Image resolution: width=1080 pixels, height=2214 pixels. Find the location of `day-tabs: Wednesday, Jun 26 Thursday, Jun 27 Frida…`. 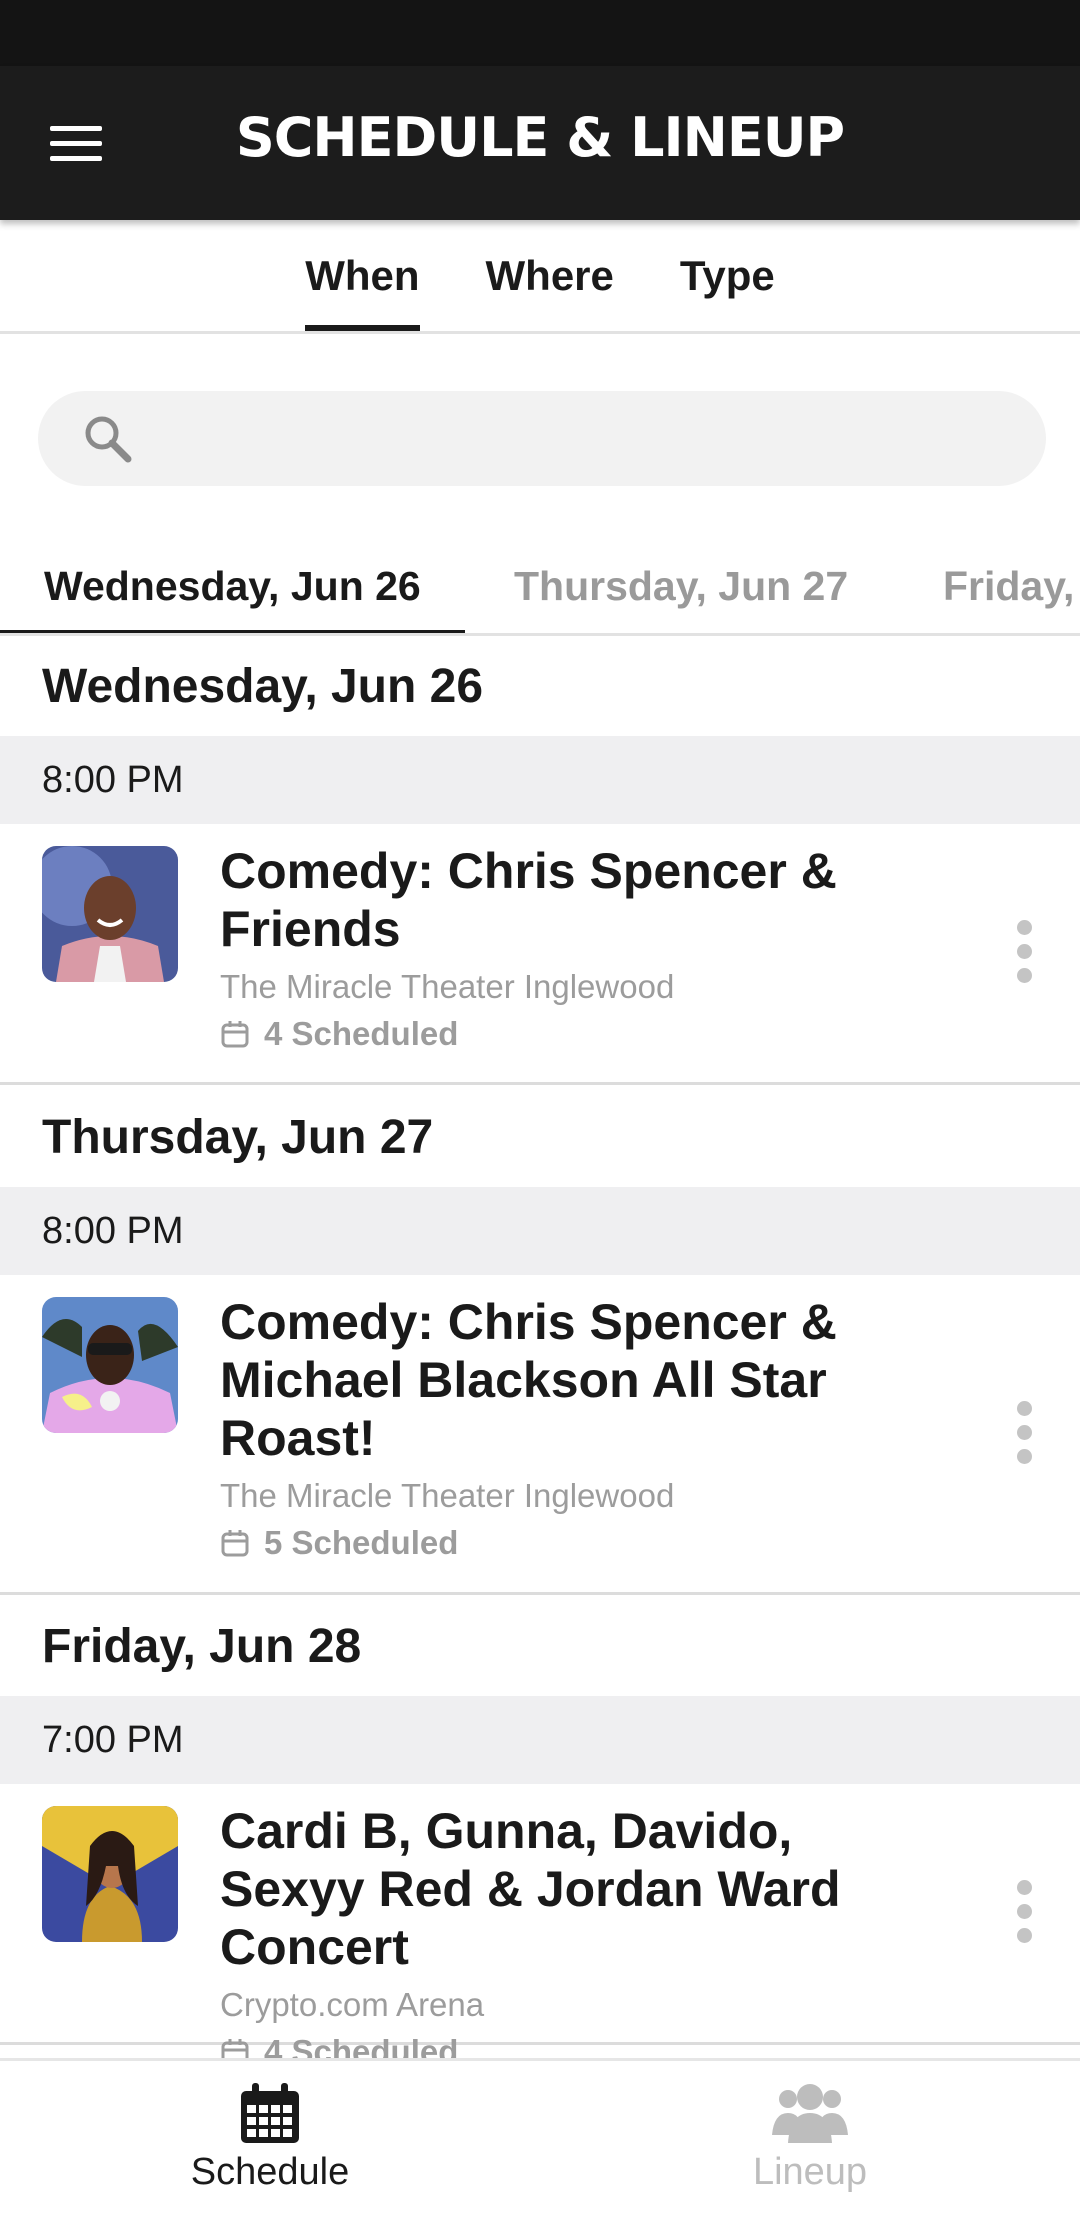

day-tabs: Wednesday, Jun 26 Thursday, Jun 27 Frida… is located at coordinates (540, 588).